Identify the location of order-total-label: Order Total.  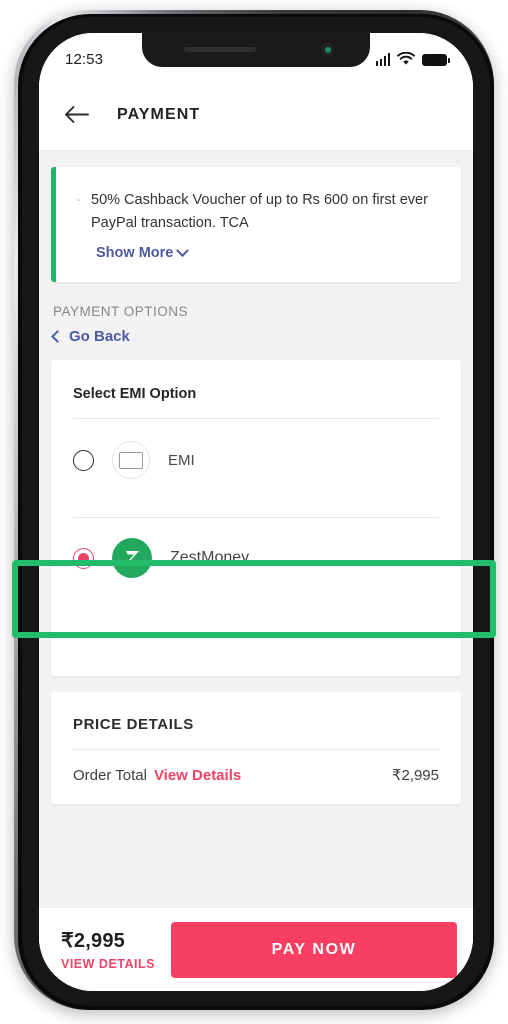
(110, 775).